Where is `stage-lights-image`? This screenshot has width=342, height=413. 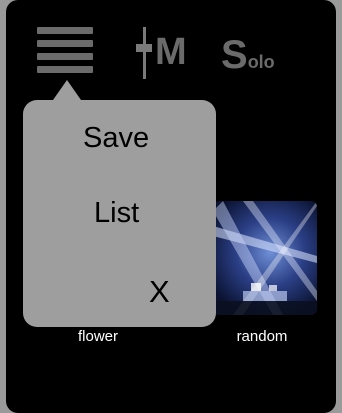
stage-lights-image is located at coordinates (265, 258).